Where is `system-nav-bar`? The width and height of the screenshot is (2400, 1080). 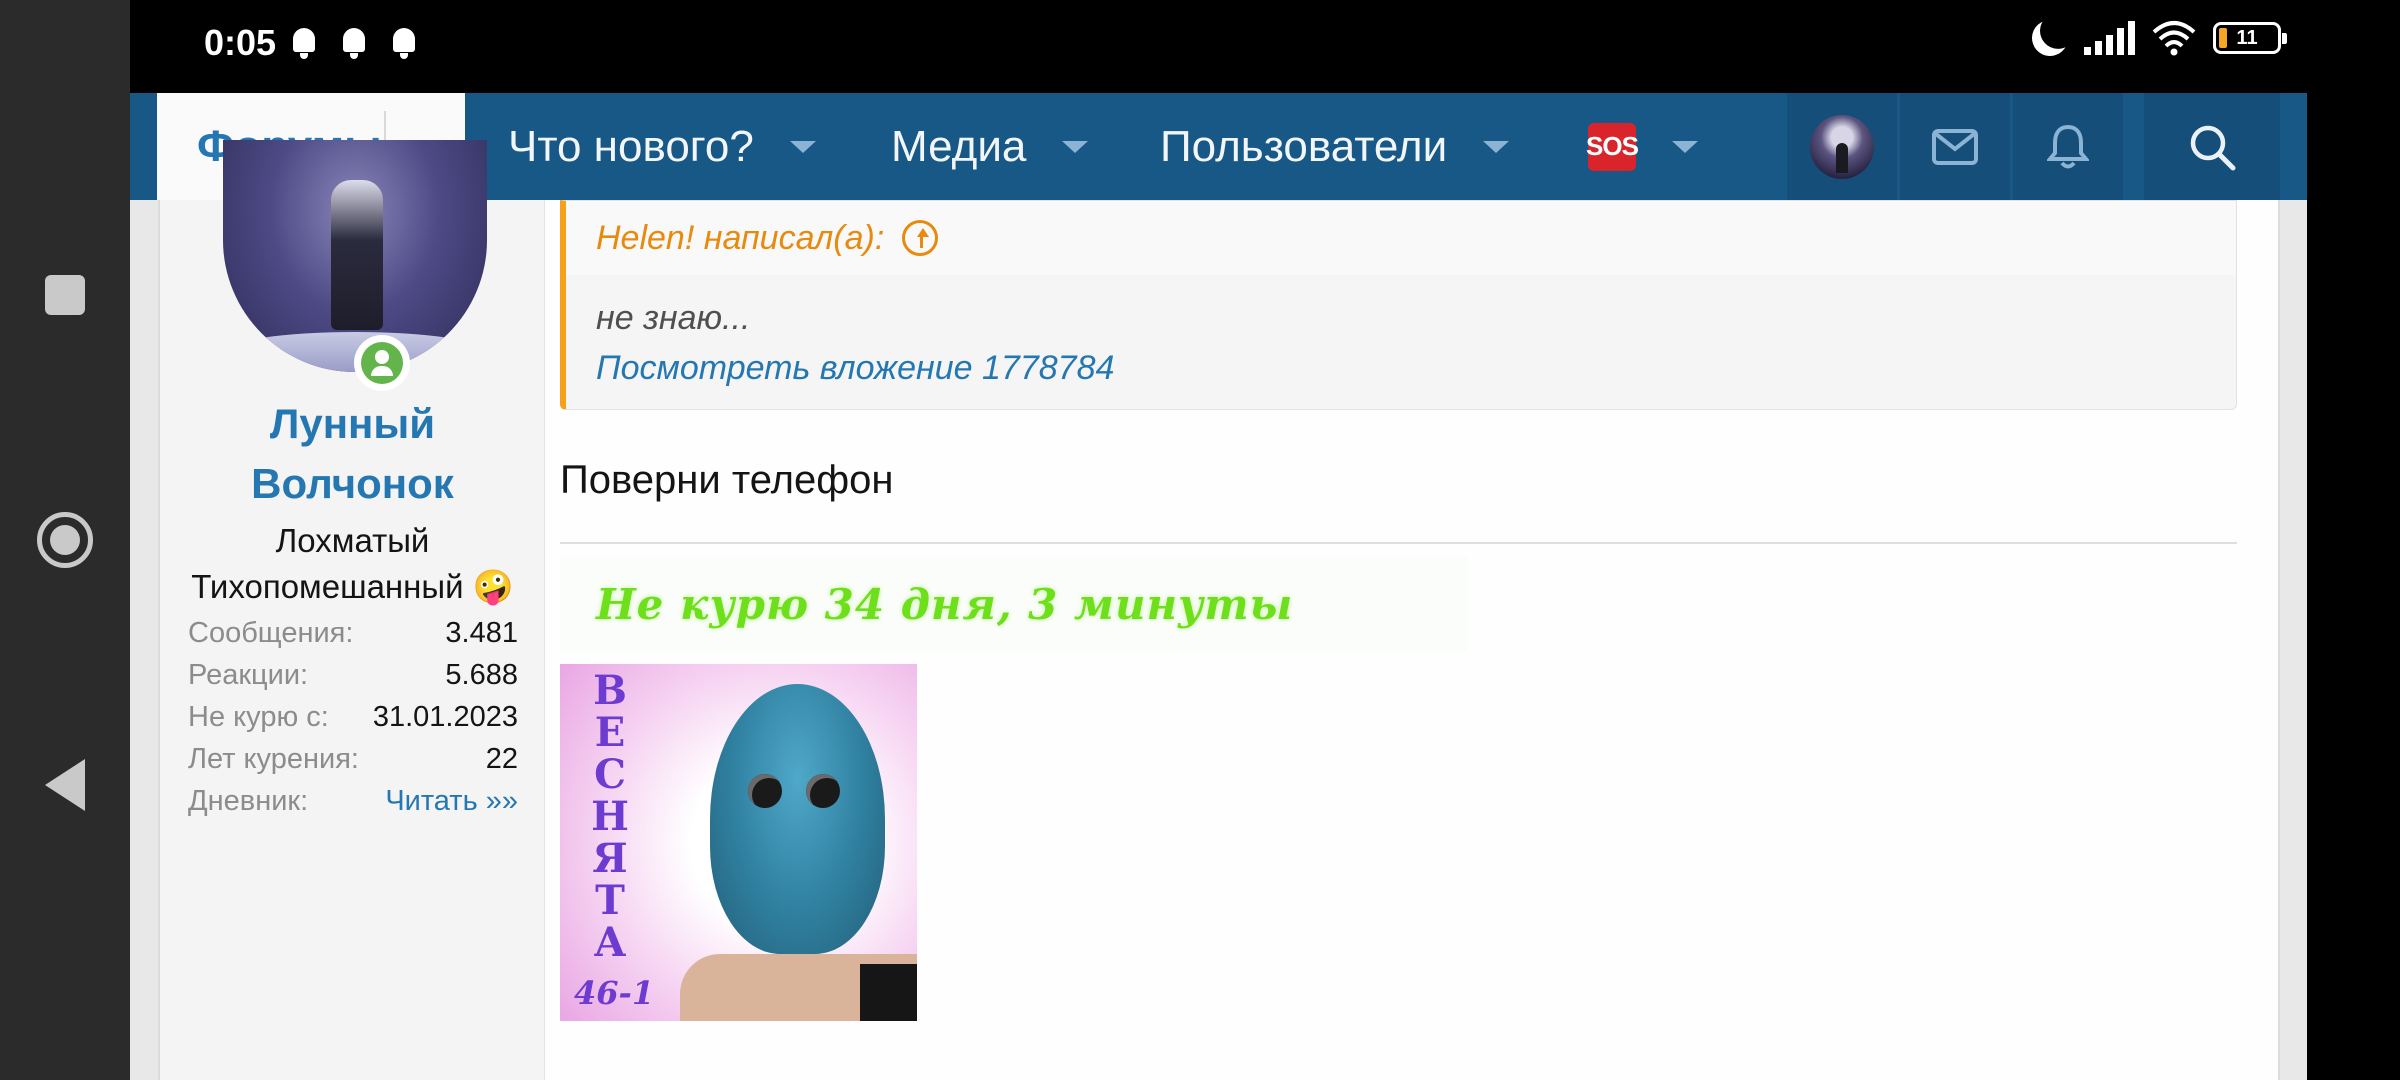 system-nav-bar is located at coordinates (65, 540).